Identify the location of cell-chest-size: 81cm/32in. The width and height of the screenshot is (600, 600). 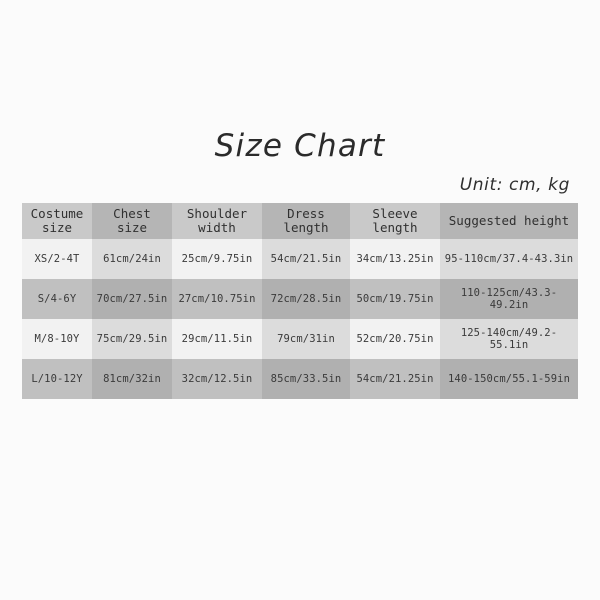
(132, 379).